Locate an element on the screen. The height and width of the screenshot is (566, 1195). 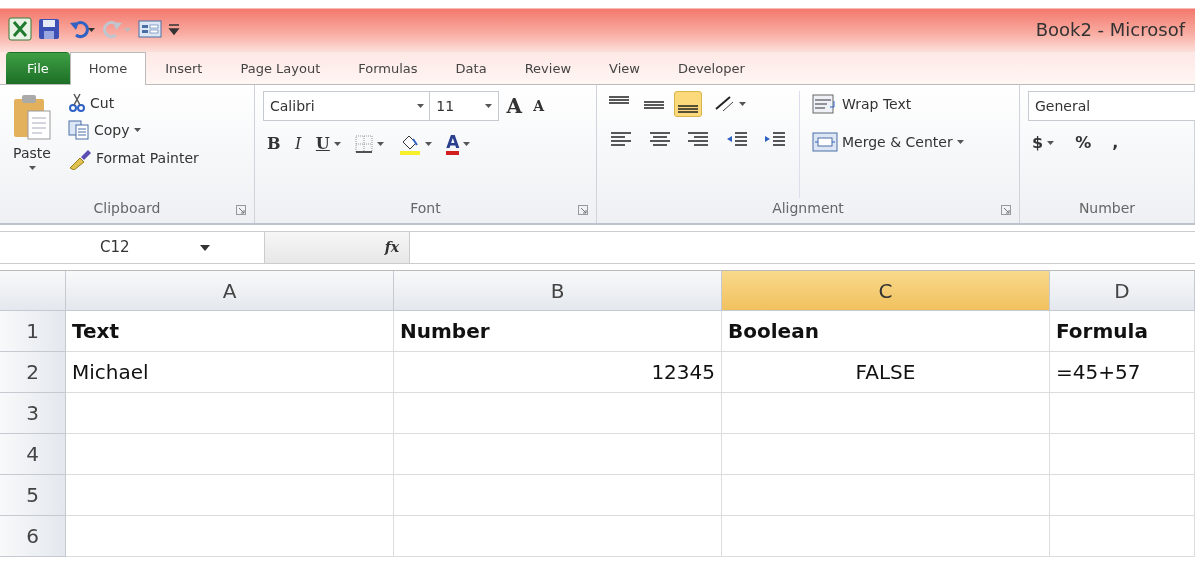
ribbon-tab: View is located at coordinates (624, 68).